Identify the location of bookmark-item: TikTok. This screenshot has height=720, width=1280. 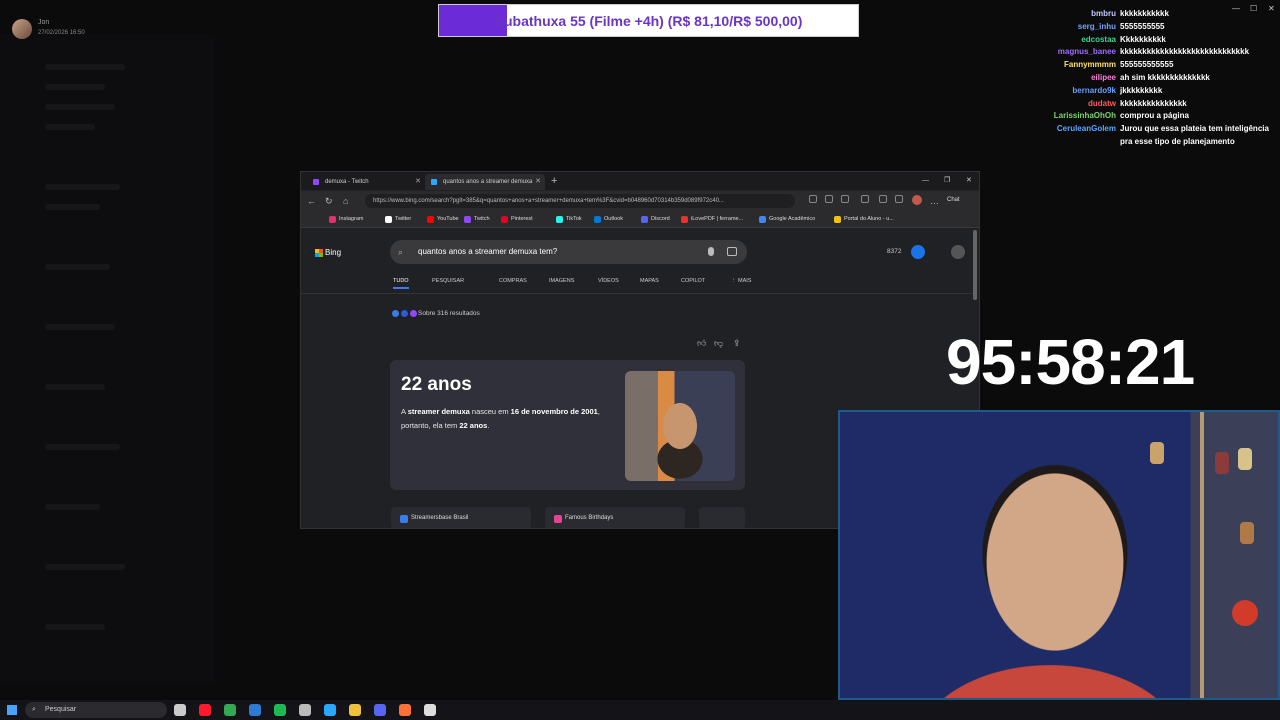
(569, 219).